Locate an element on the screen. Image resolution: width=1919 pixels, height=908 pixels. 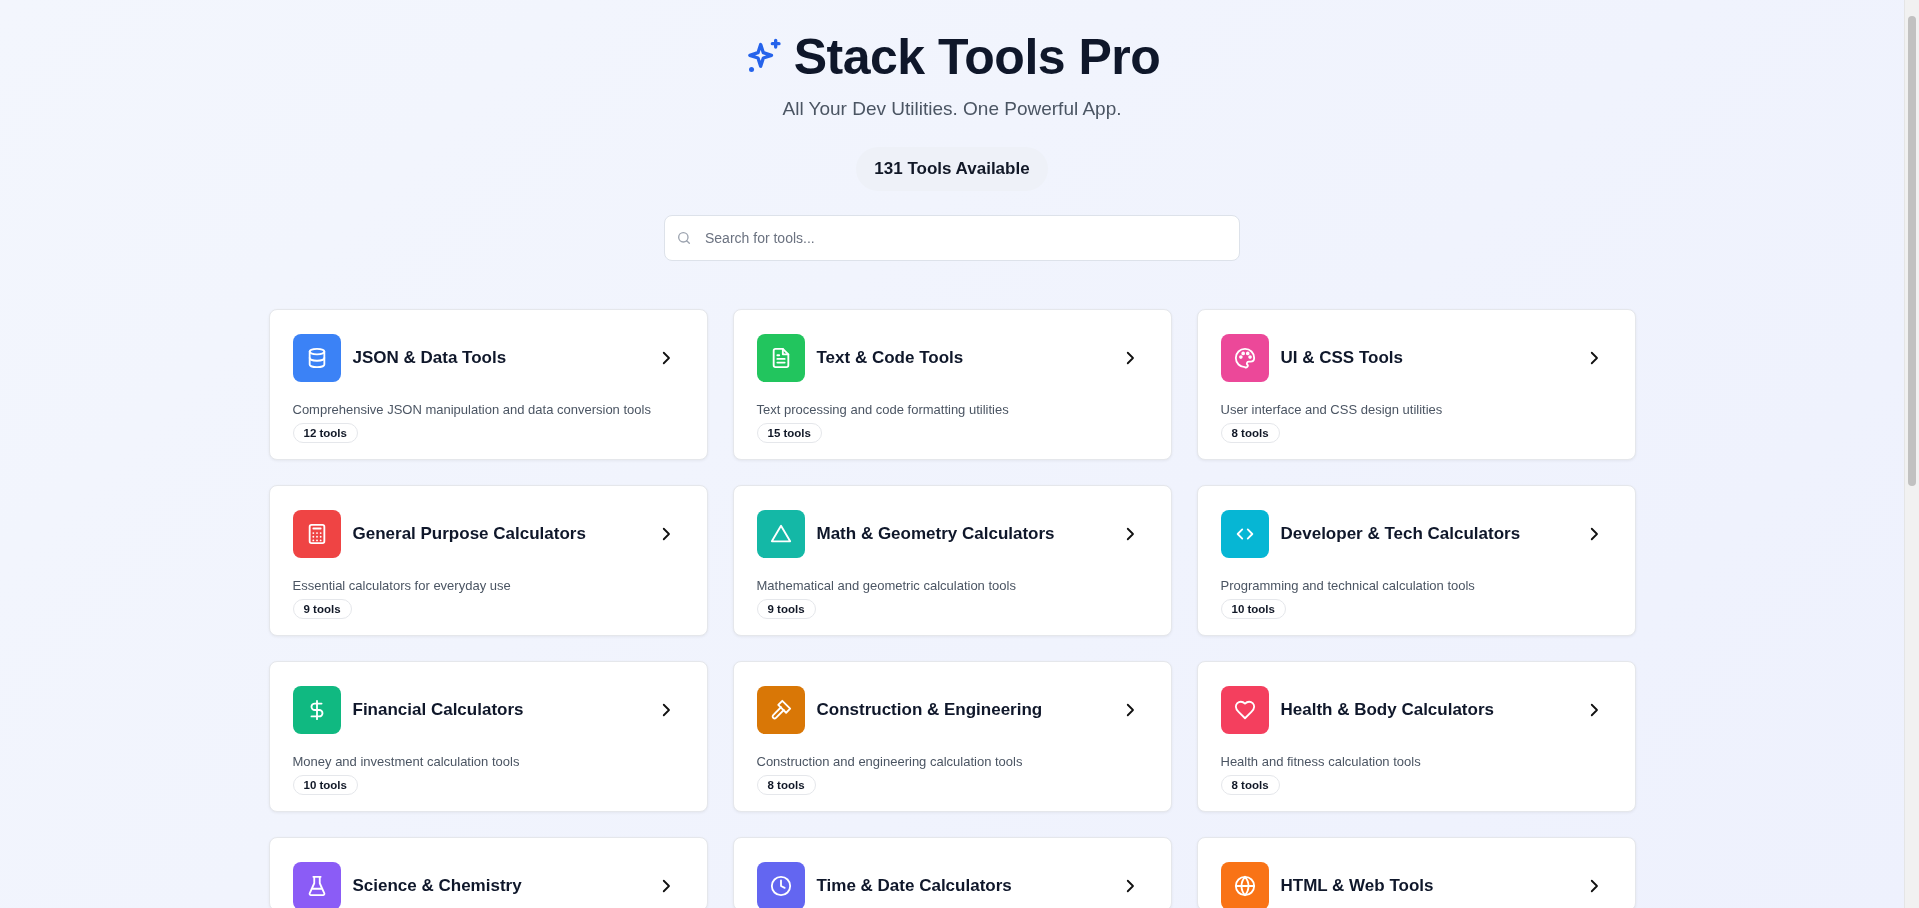
category-card: Math & Geometry Calculators Mathematical and geometric calculation tools 9 tools is located at coordinates (952, 560).